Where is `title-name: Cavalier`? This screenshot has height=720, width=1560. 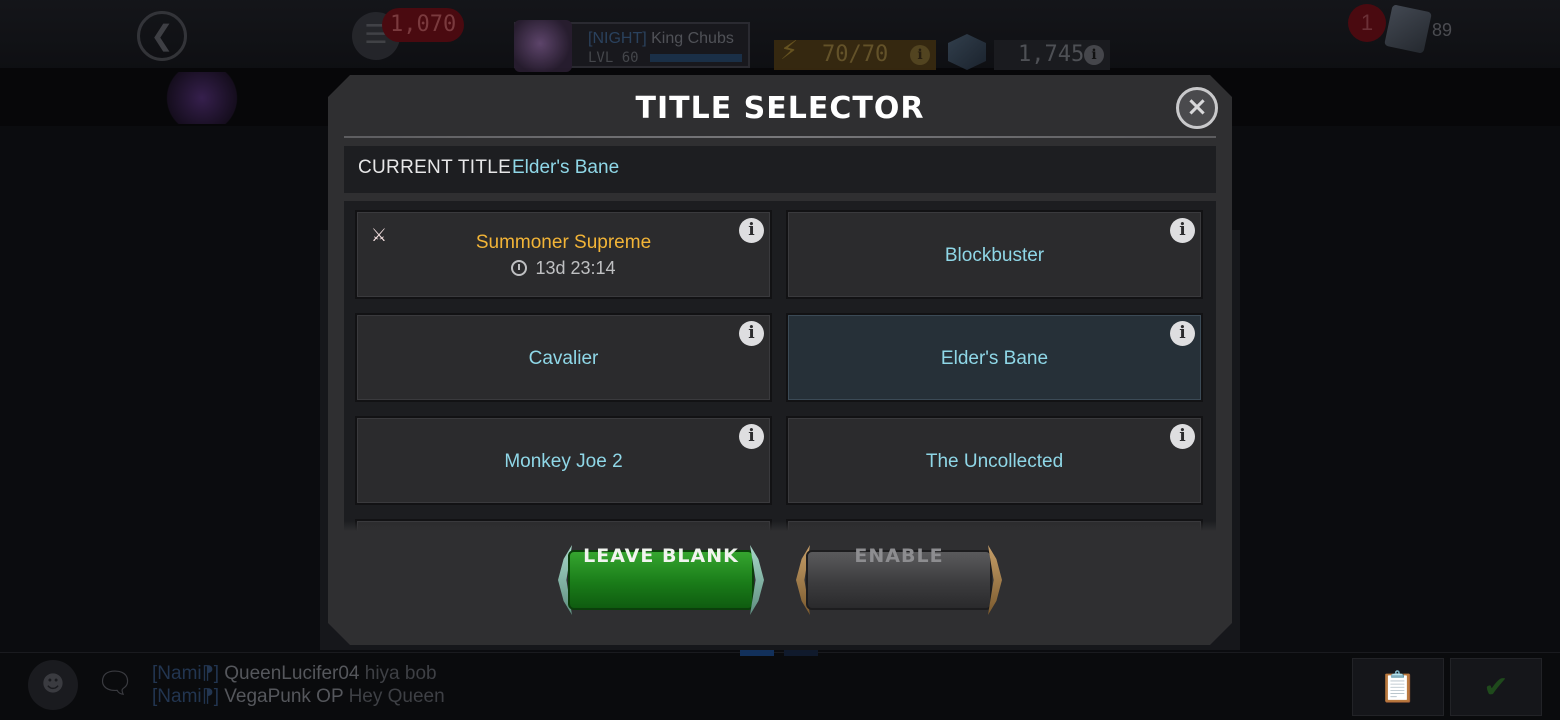
title-name: Cavalier is located at coordinates (563, 358).